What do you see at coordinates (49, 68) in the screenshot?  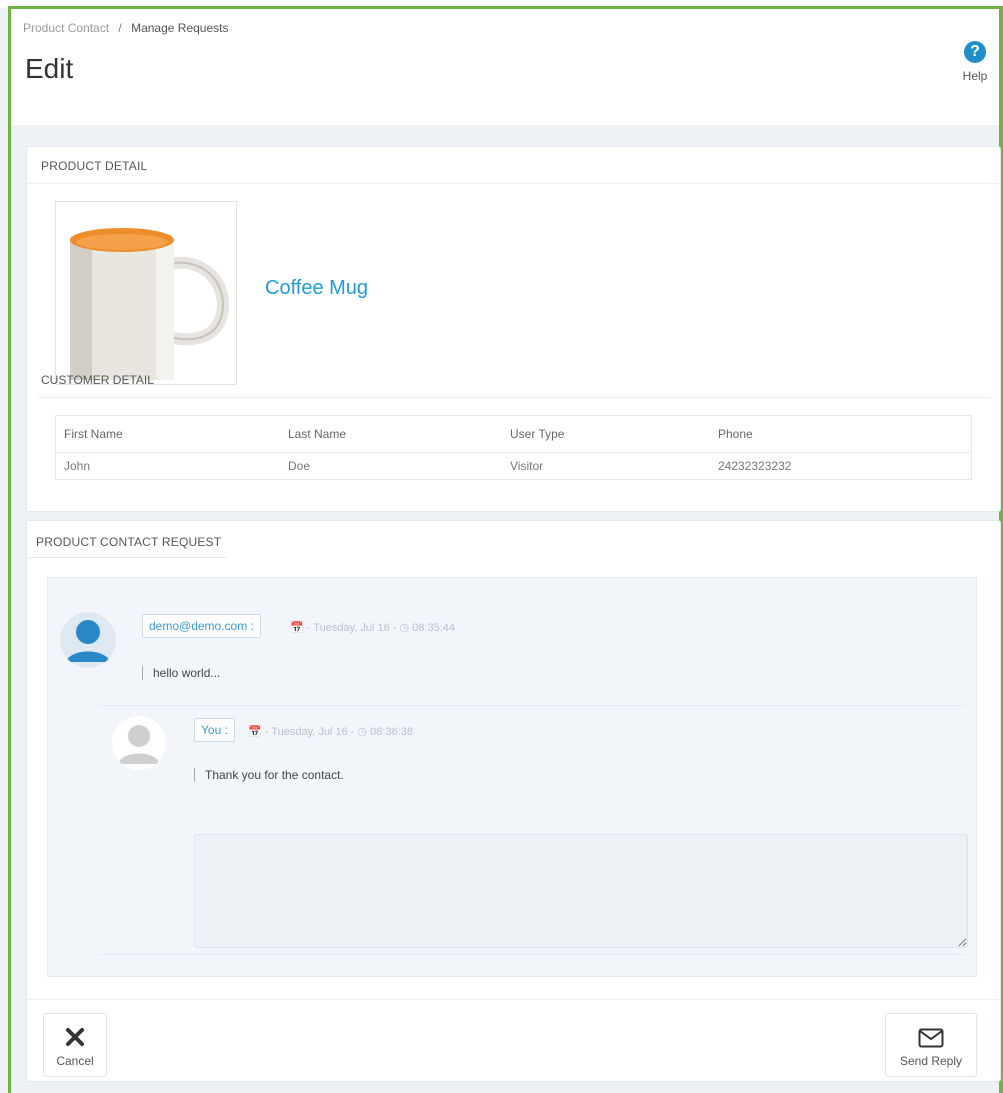 I see `page-title: Edit` at bounding box center [49, 68].